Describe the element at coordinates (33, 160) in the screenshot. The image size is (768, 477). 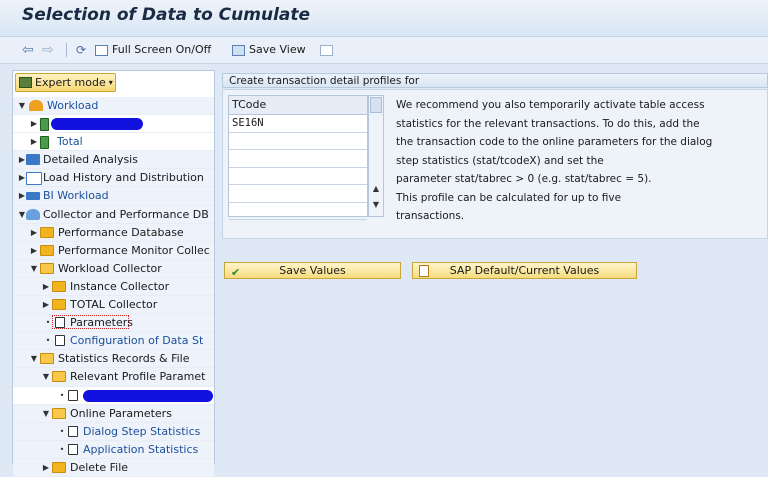
I see `analysis-icon` at that location.